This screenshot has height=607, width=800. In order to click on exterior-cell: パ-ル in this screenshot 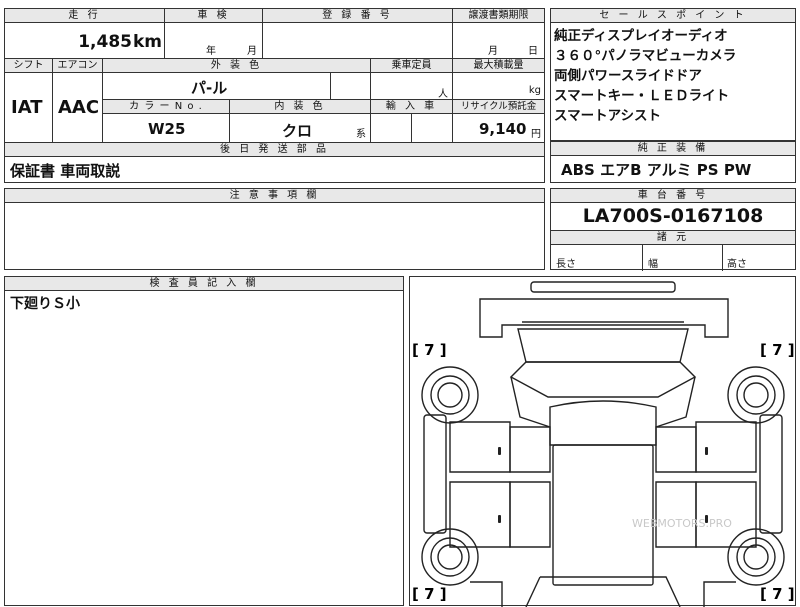, I will do `click(217, 86)`.